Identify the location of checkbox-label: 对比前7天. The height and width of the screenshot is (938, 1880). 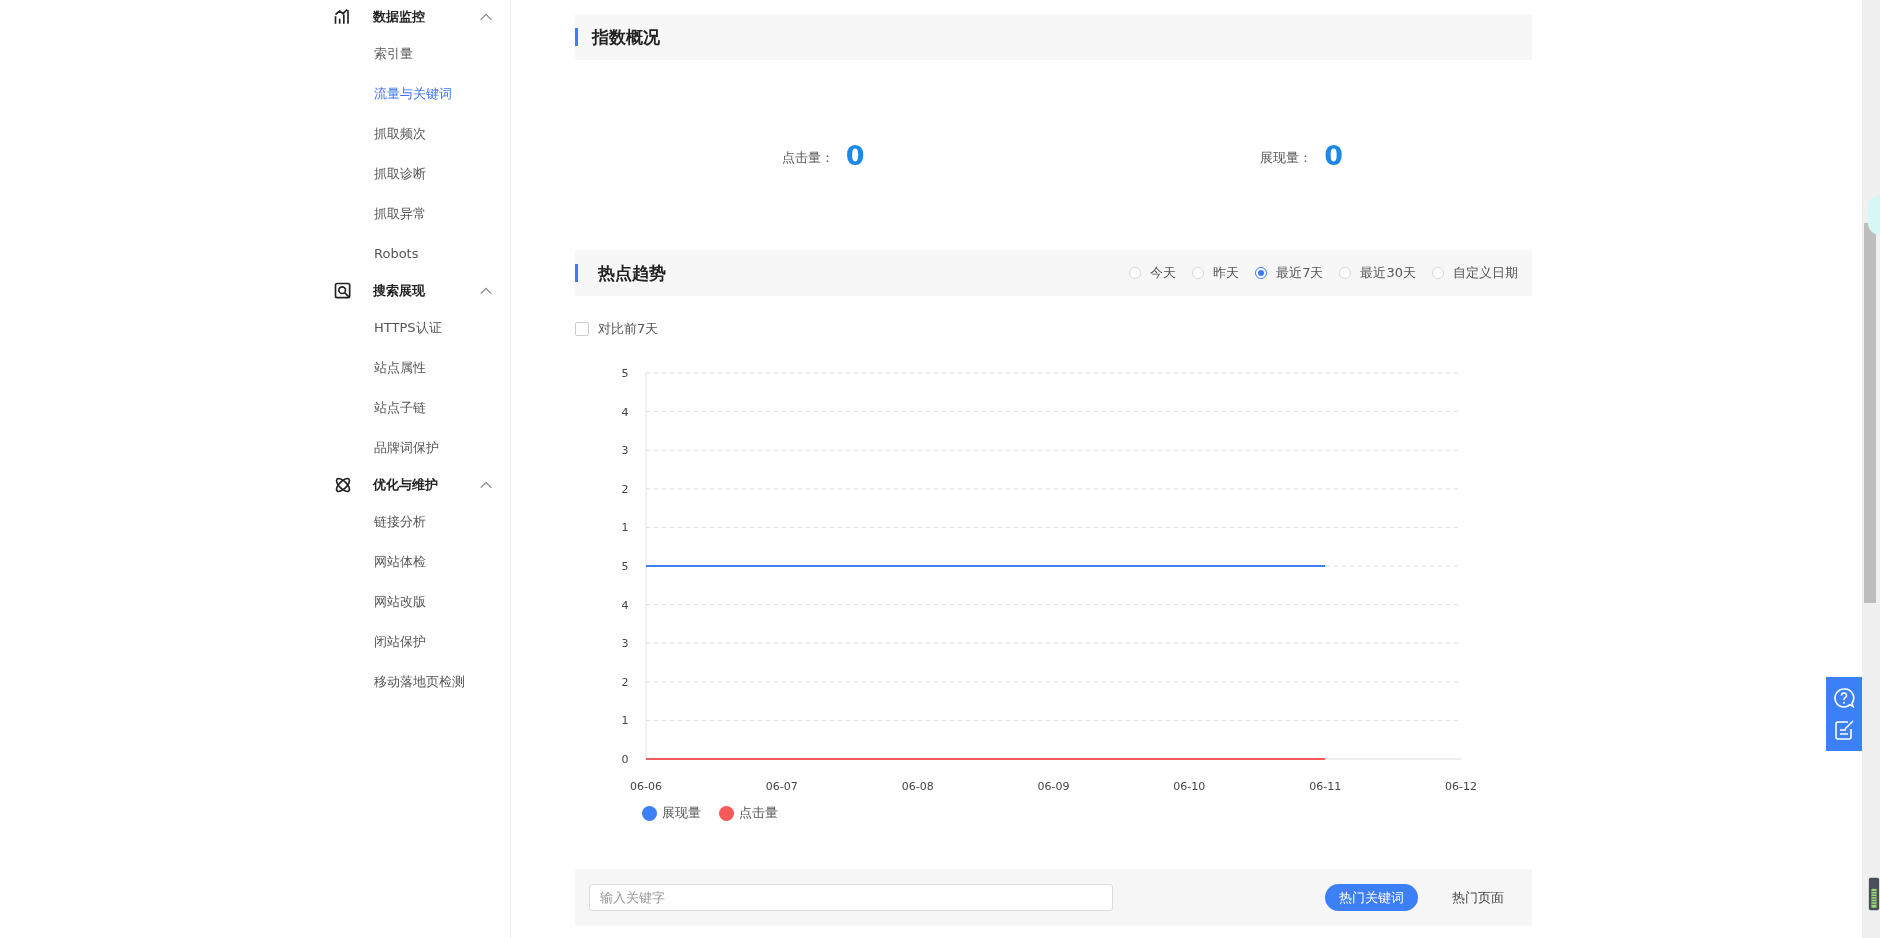
(628, 329).